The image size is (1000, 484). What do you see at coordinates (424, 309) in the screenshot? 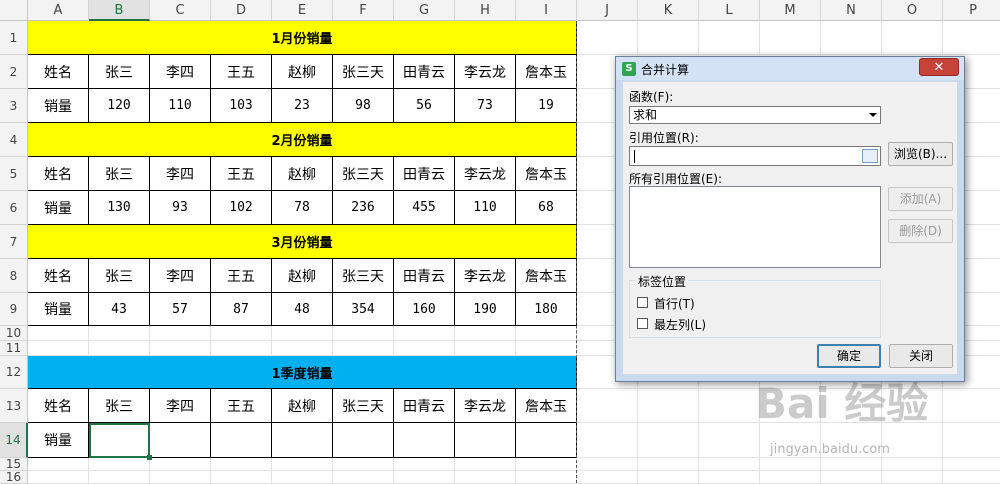
I see `mar-sales-cell: 160` at bounding box center [424, 309].